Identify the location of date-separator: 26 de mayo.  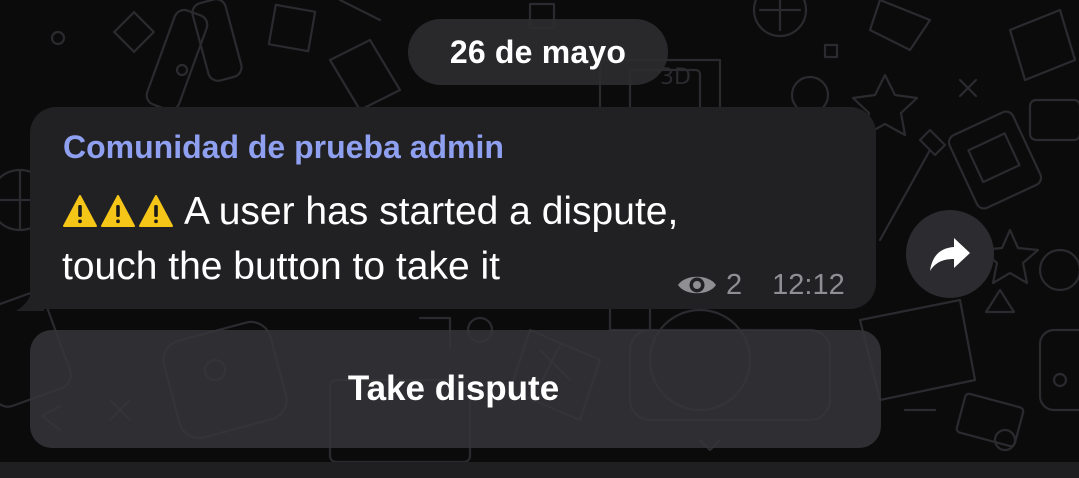
(538, 52).